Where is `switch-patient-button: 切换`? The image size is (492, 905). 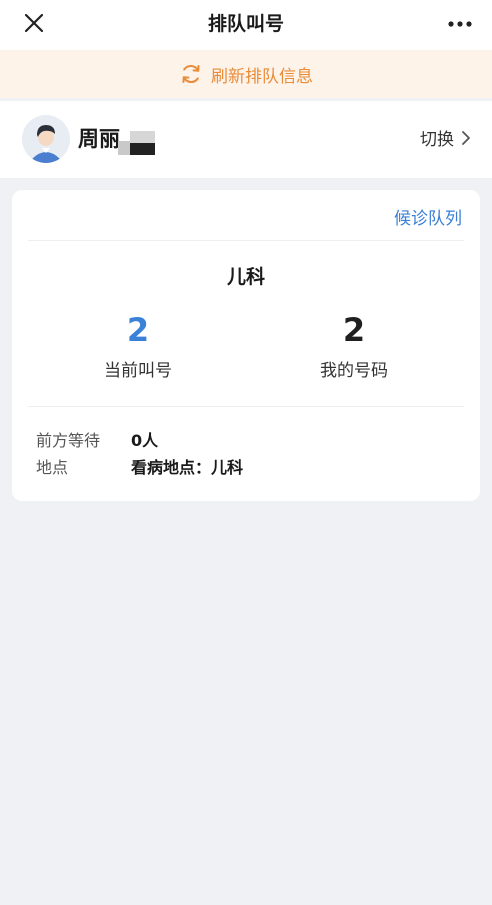 switch-patient-button: 切换 is located at coordinates (446, 137).